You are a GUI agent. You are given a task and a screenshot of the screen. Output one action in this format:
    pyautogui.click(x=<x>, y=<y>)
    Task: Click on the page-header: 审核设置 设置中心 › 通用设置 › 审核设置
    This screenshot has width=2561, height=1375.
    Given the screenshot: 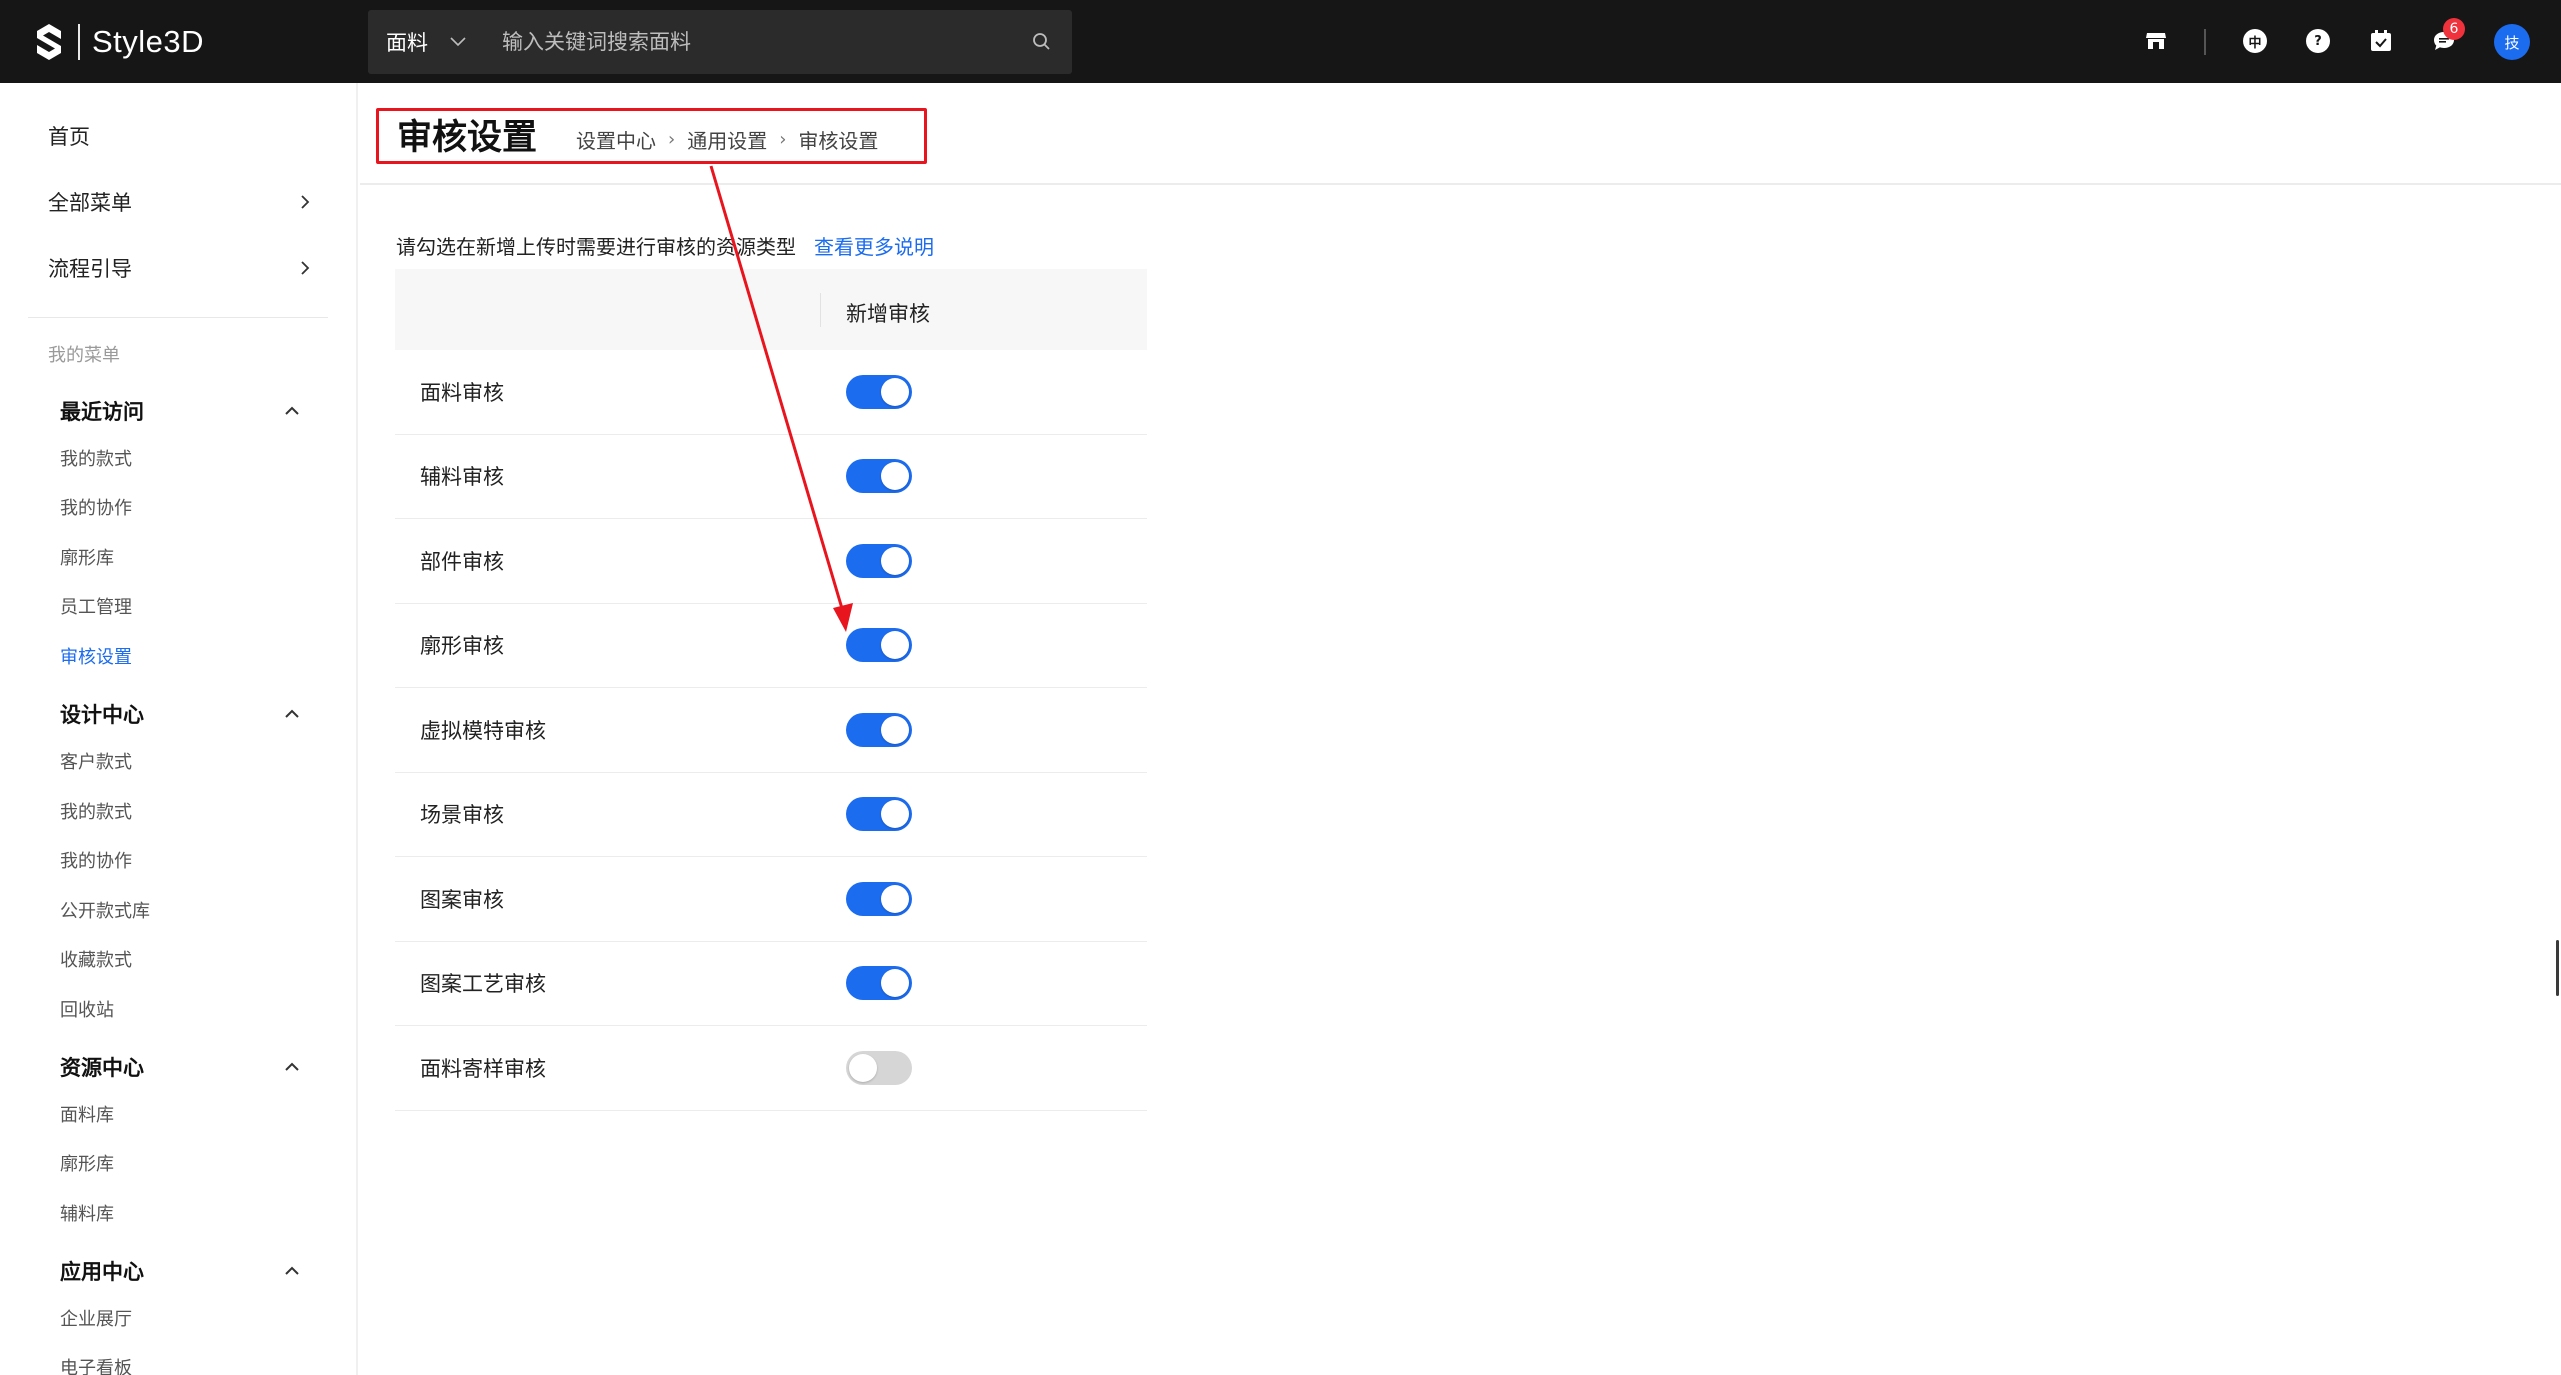 What is the action you would take?
    pyautogui.click(x=1460, y=134)
    